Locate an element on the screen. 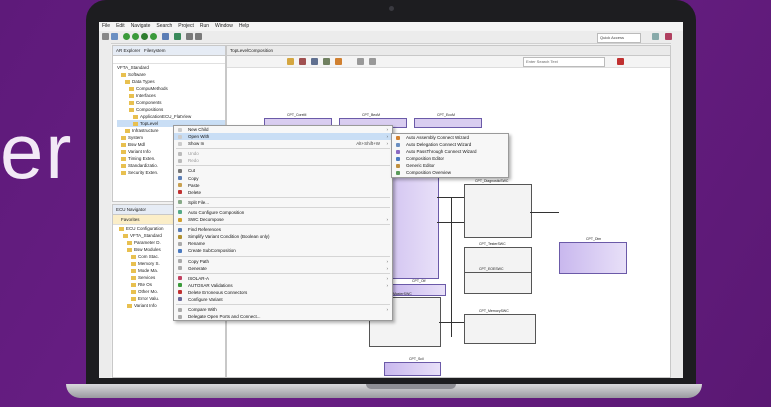 The image size is (771, 407). menu-help: Help is located at coordinates (244, 26).